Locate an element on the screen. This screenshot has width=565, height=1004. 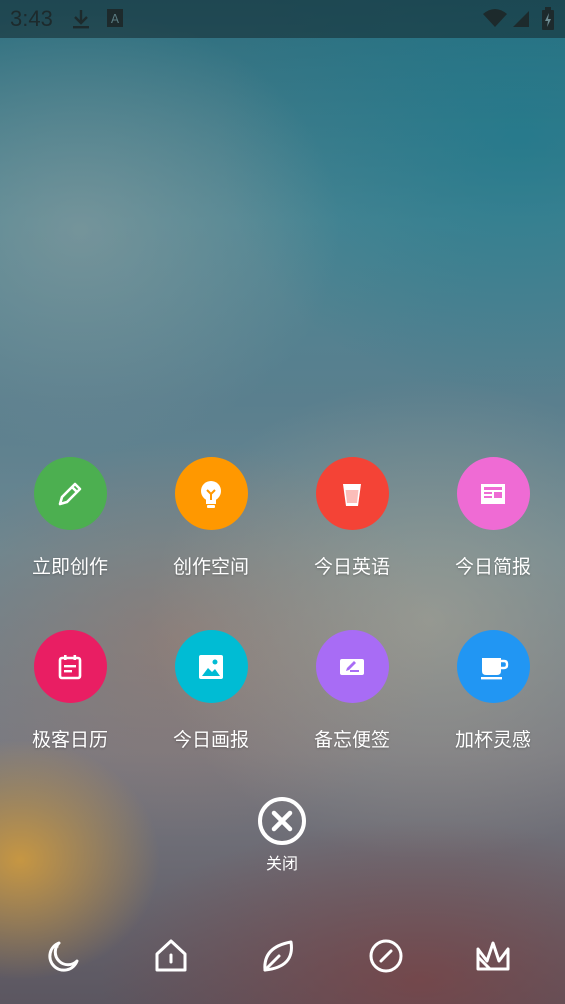
menu-item-label: 今日英语 is located at coordinates (351, 567).